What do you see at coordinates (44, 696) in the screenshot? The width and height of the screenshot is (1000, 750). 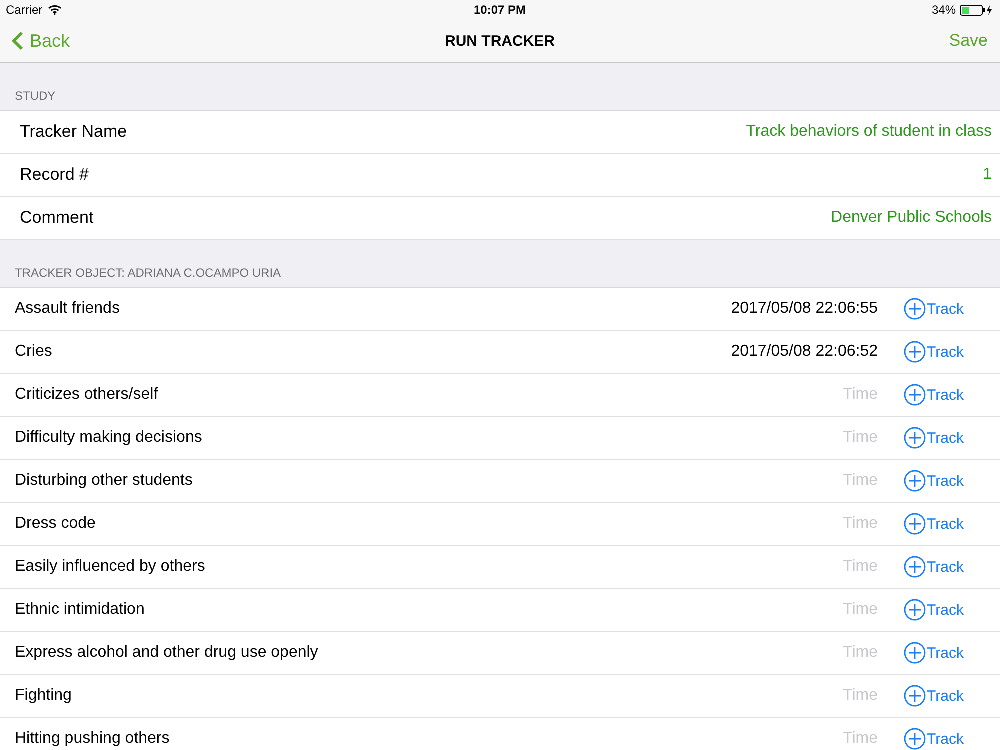 I see `behavior-label: Fighting` at bounding box center [44, 696].